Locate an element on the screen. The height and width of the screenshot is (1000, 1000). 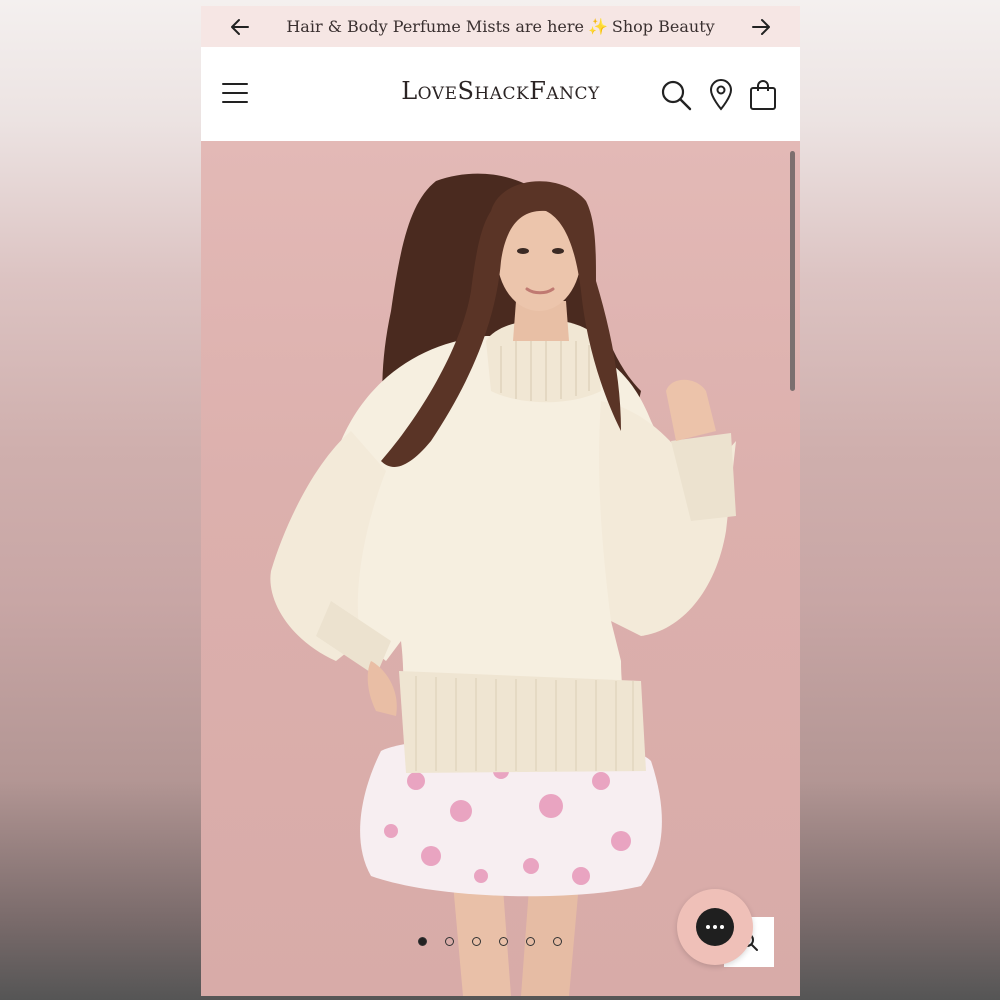
promo-next-arrow-icon is located at coordinates (761, 27).